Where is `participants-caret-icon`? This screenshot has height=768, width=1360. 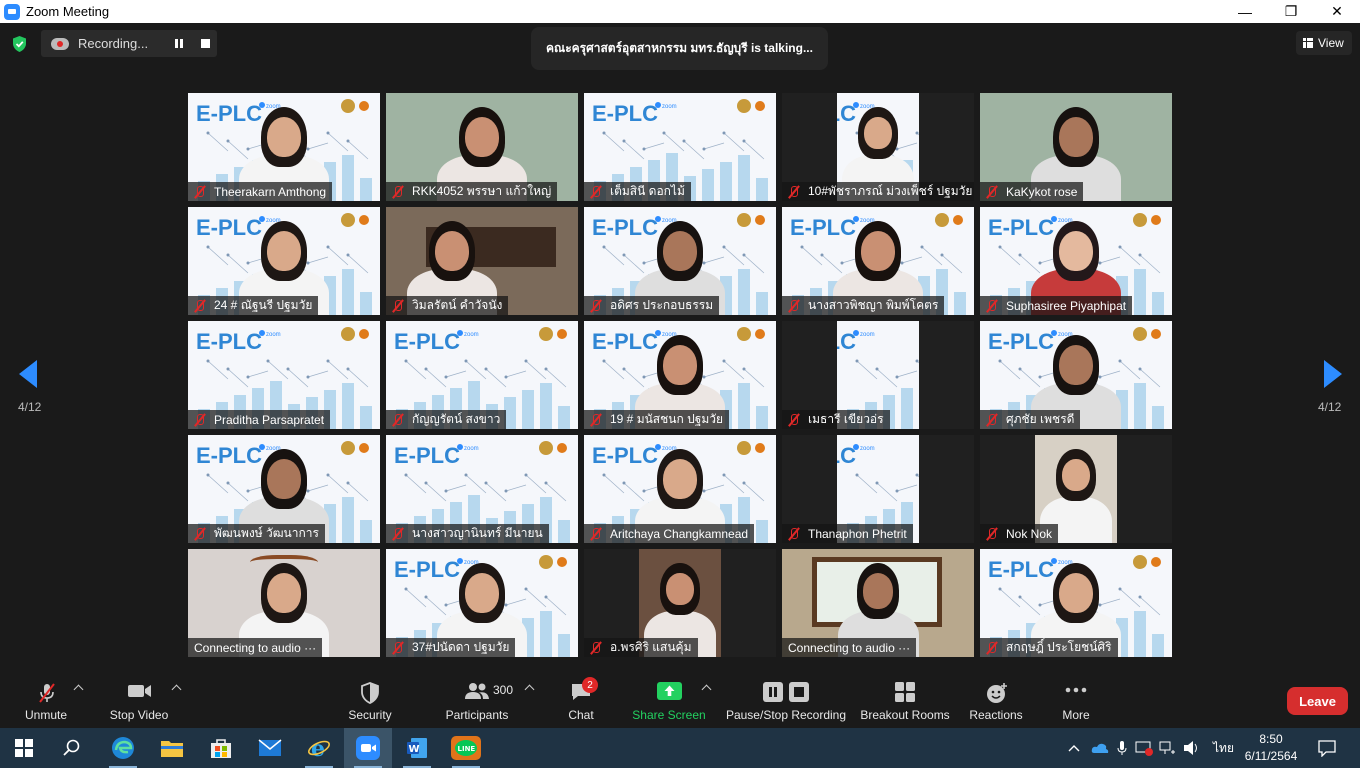 participants-caret-icon is located at coordinates (529, 689).